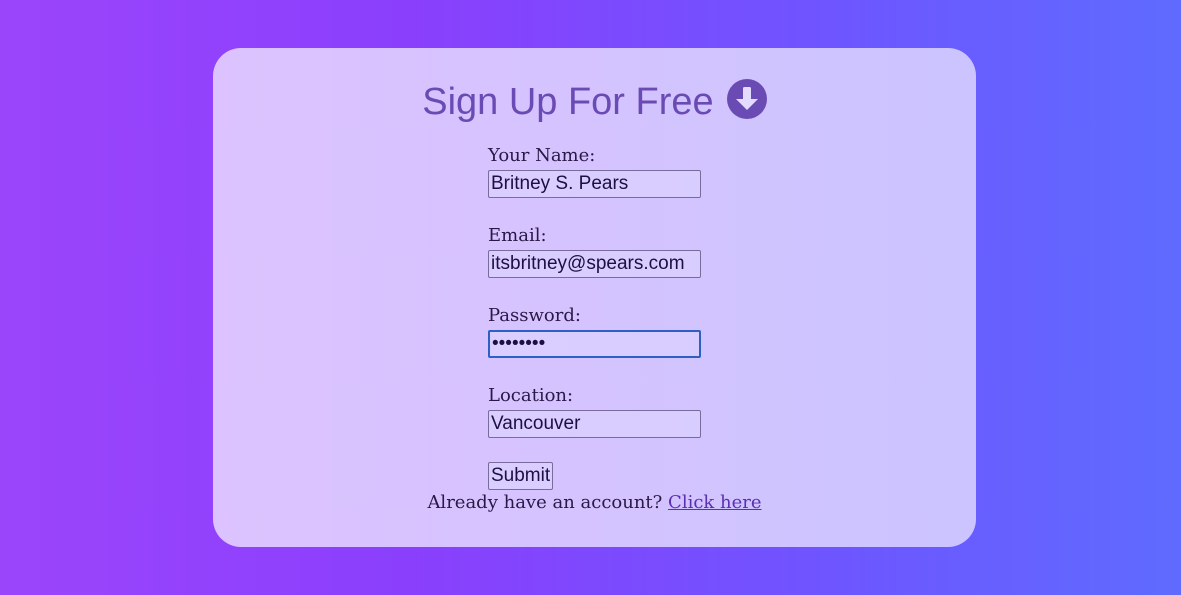 This screenshot has width=1181, height=595. I want to click on login-prompt-text: Already have an account?, so click(545, 502).